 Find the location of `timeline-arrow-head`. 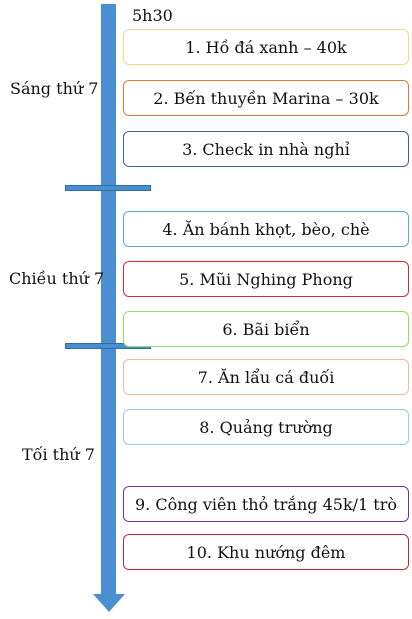

timeline-arrow-head is located at coordinates (109, 603).